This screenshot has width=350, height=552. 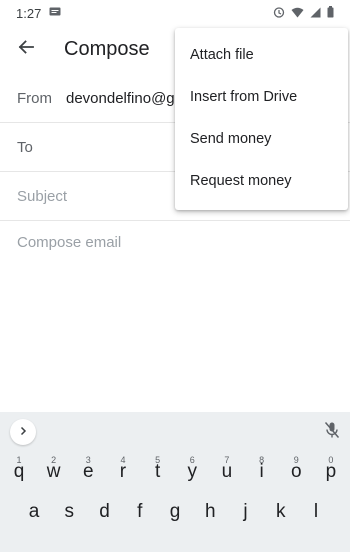 I want to click on mic-off-icon, so click(x=332, y=432).